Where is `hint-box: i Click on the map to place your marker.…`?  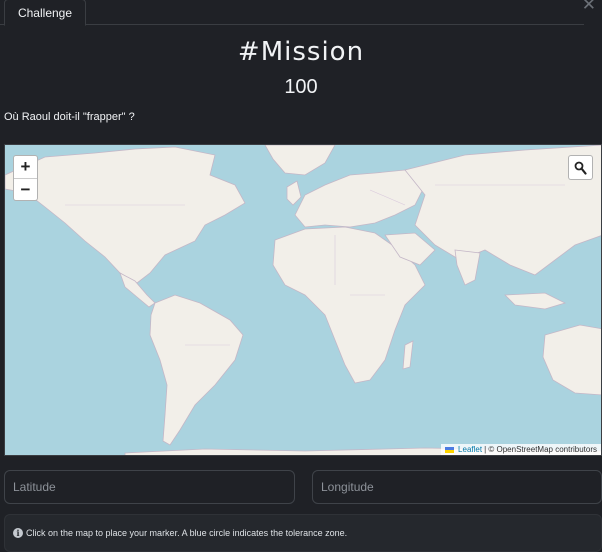 hint-box: i Click on the map to place your marker.… is located at coordinates (303, 533).